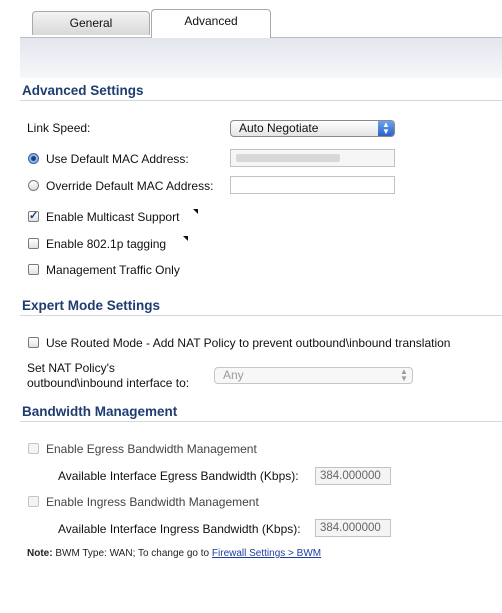 This screenshot has width=502, height=613. What do you see at coordinates (33, 243) in the screenshot?
I see `tagging-checkbox` at bounding box center [33, 243].